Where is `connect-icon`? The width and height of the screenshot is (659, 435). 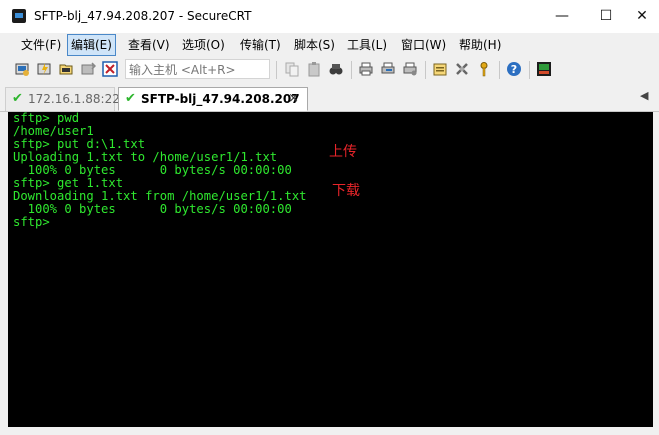
connect-icon is located at coordinates (22, 69).